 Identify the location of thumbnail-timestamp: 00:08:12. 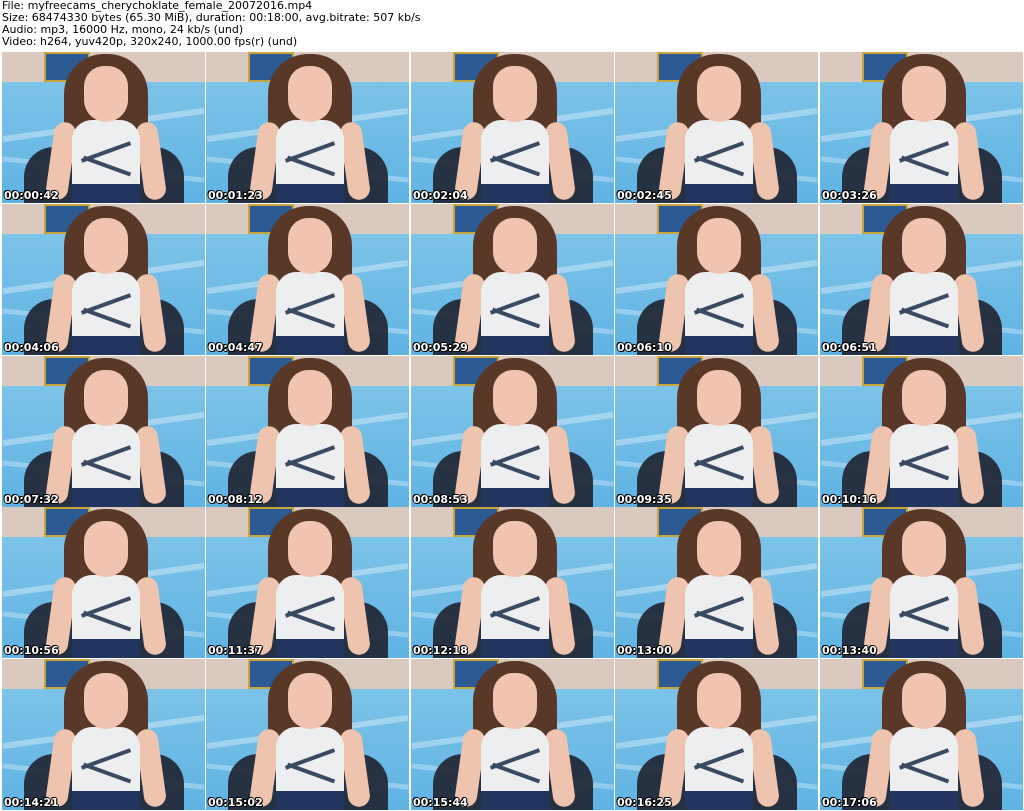
(235, 499).